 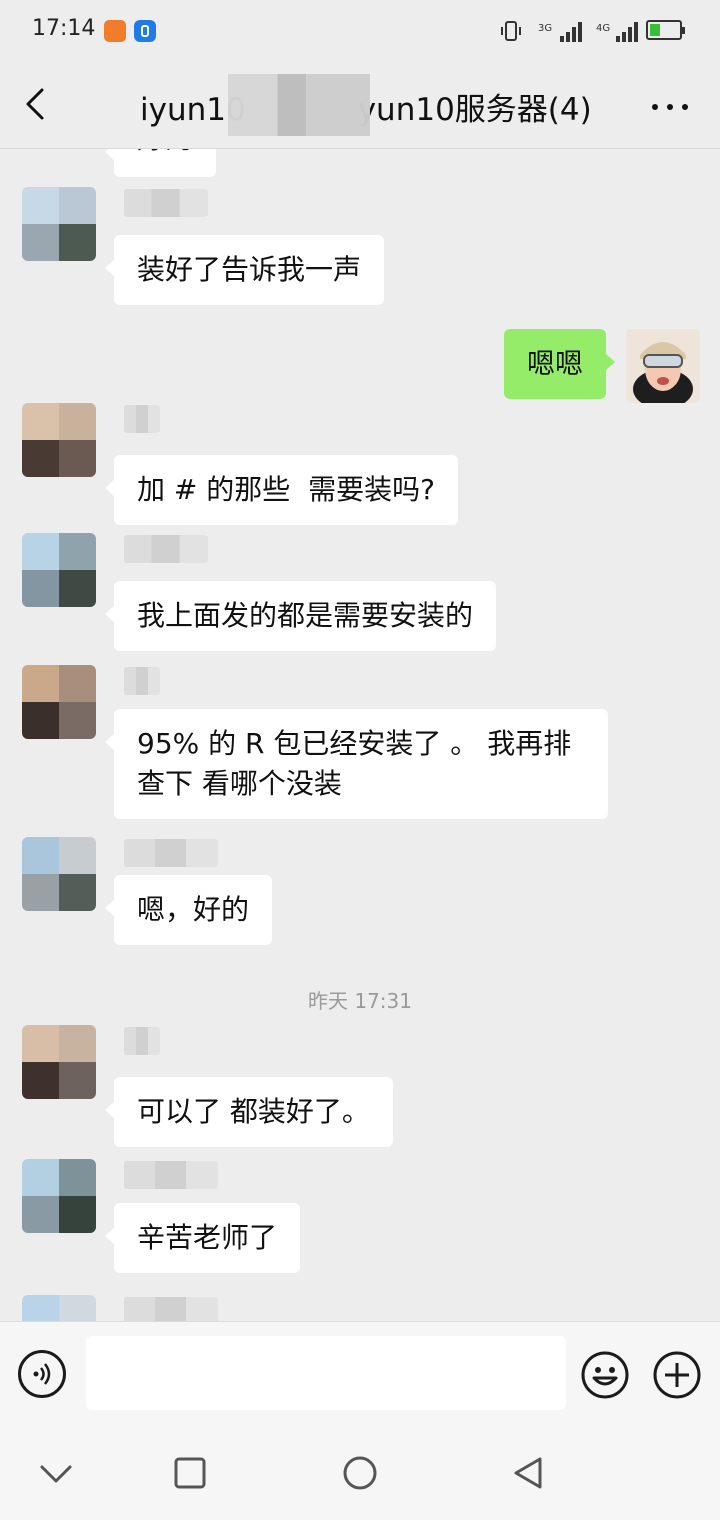 What do you see at coordinates (202, 1238) in the screenshot?
I see `message-bubble: 辛苦老师了` at bounding box center [202, 1238].